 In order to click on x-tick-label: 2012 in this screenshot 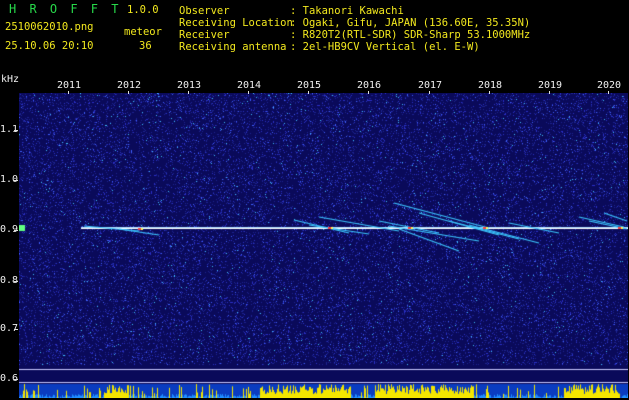, I will do `click(129, 85)`.